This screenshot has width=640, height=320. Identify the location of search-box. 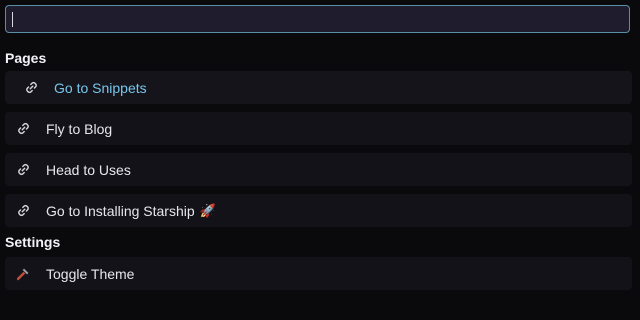
(317, 19).